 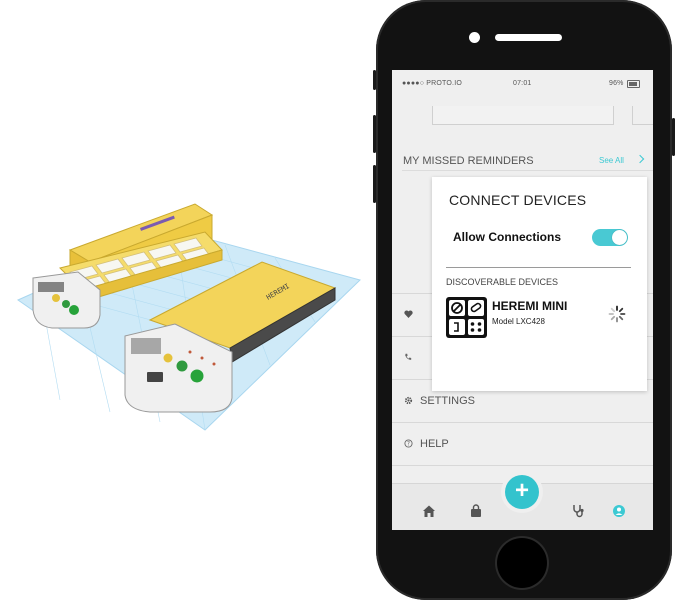 What do you see at coordinates (466, 317) in the screenshot?
I see `heremi-logo-icon` at bounding box center [466, 317].